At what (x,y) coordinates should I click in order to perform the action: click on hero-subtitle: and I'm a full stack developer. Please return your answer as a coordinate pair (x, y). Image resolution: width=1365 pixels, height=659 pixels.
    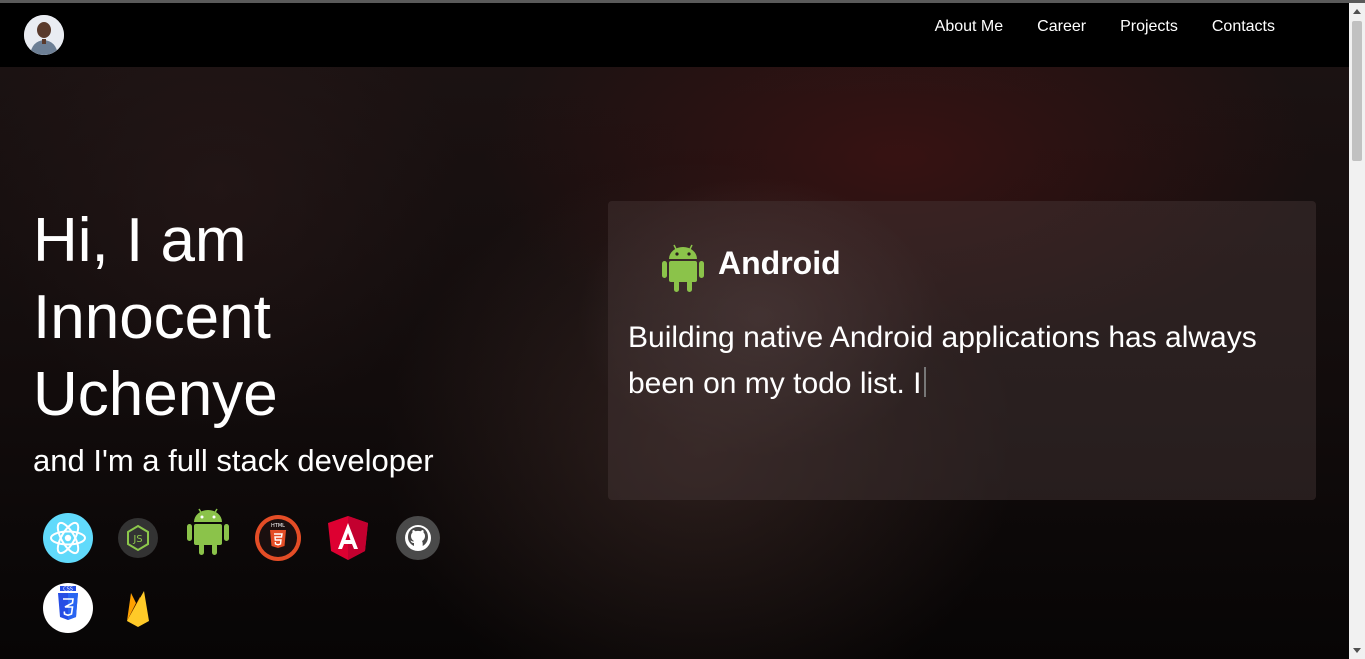
    Looking at the image, I should click on (233, 460).